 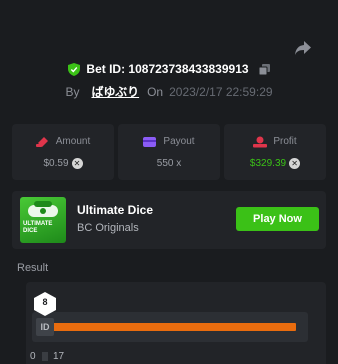 What do you see at coordinates (264, 69) in the screenshot?
I see `copy-icon` at bounding box center [264, 69].